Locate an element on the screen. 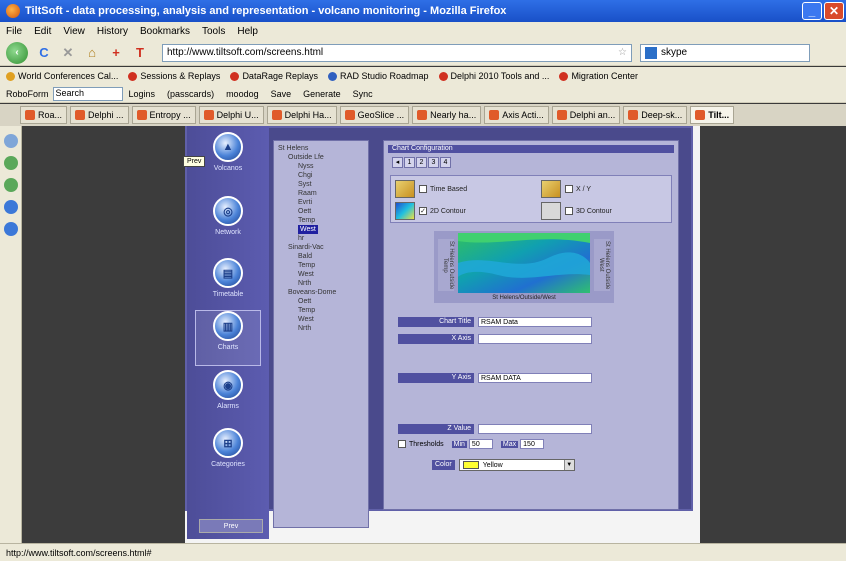 The image size is (846, 561). max-input: 150 is located at coordinates (532, 444).